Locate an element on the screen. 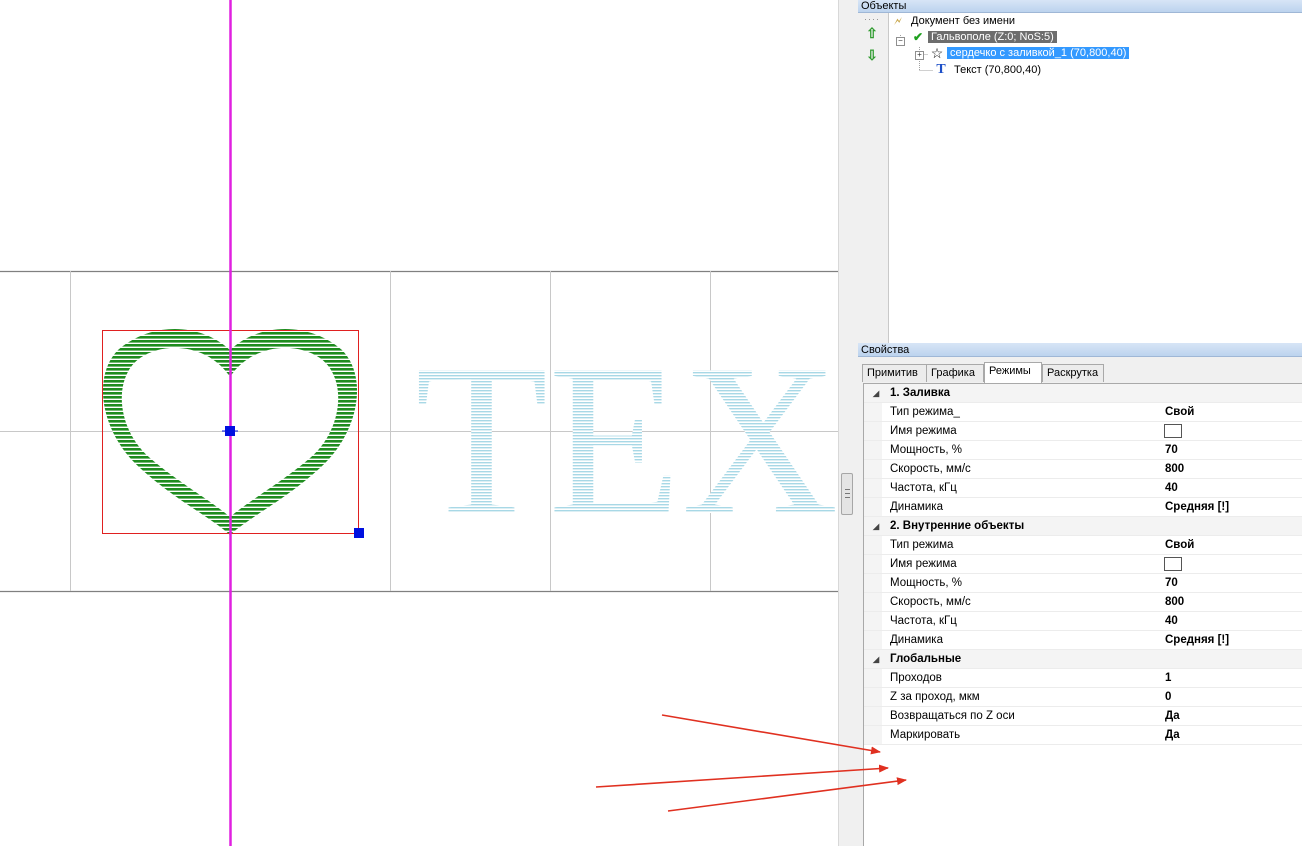 The image size is (1302, 846). tab-spin: Раскрутка is located at coordinates (1073, 373).